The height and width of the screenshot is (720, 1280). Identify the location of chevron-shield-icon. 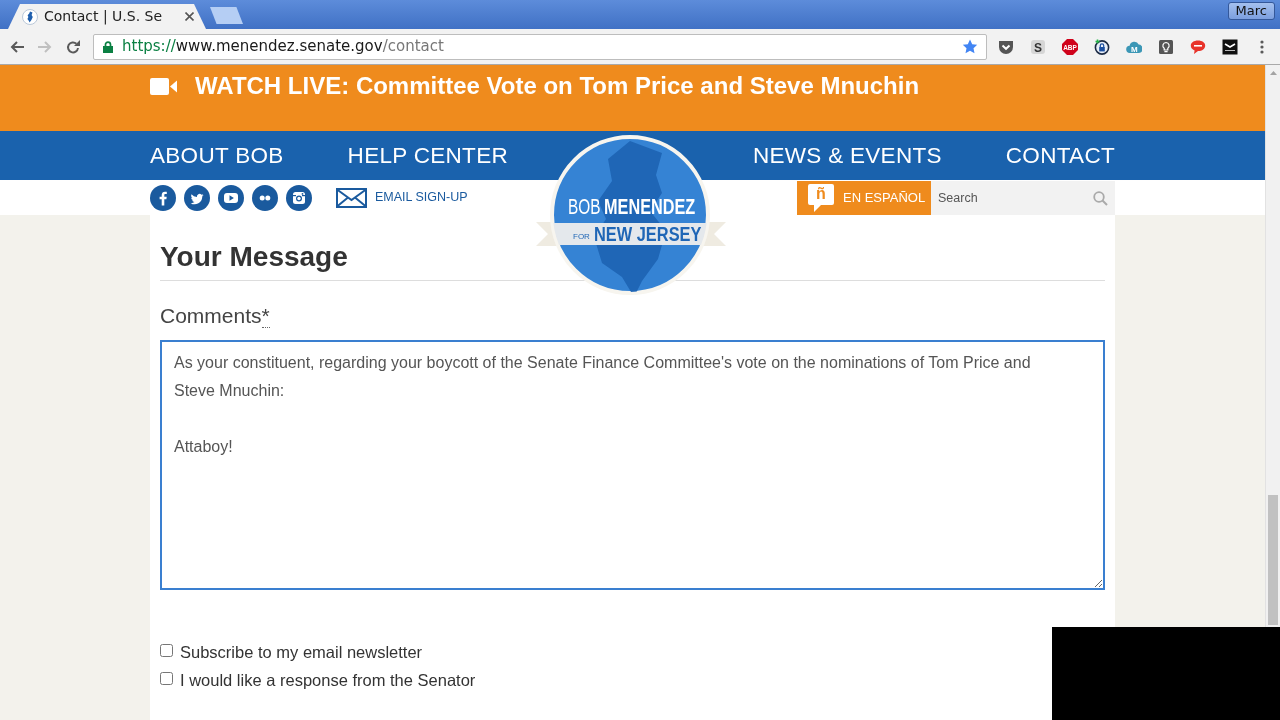
(1006, 46).